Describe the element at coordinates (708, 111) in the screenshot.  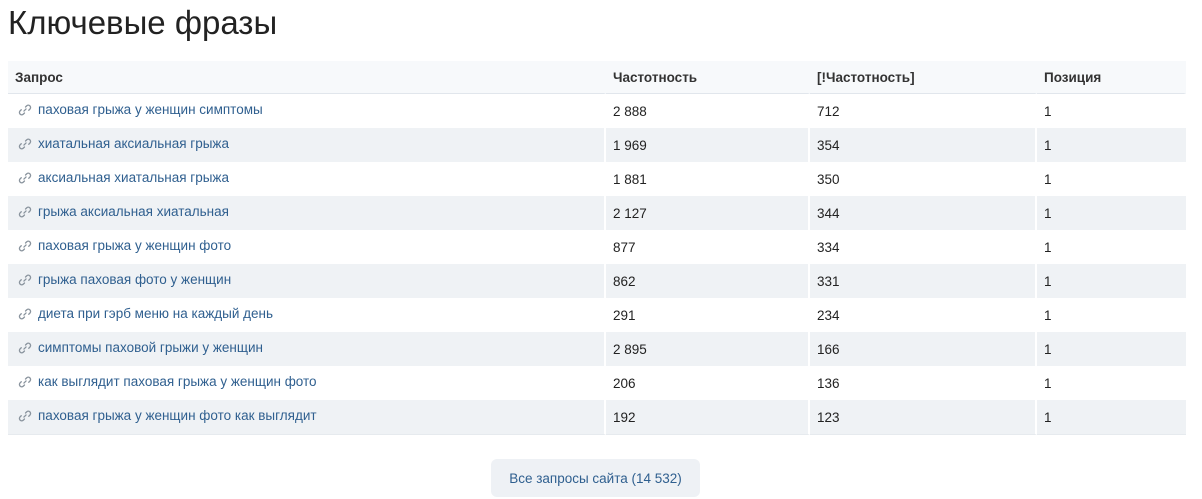
I see `frequency-cell: 2 888` at that location.